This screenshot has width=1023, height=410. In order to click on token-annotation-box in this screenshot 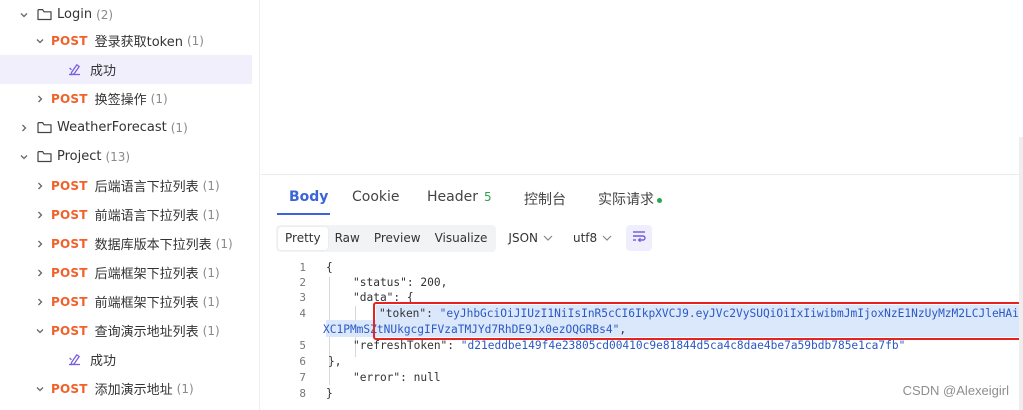, I will do `click(697, 321)`.